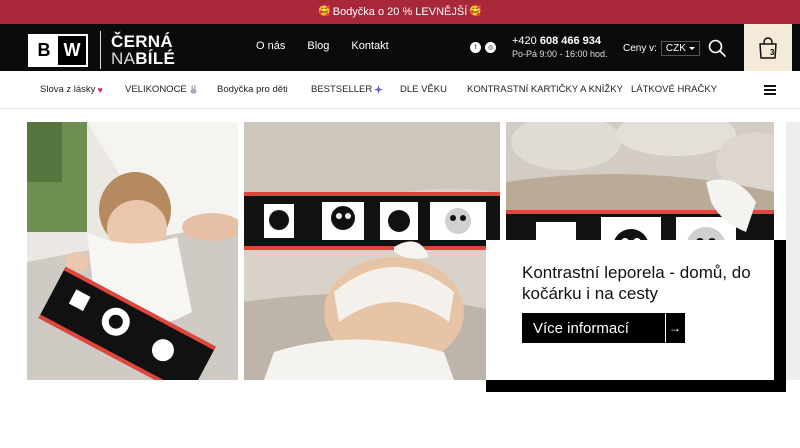  I want to click on category-dle-veku: DLE VĚKU, so click(423, 89).